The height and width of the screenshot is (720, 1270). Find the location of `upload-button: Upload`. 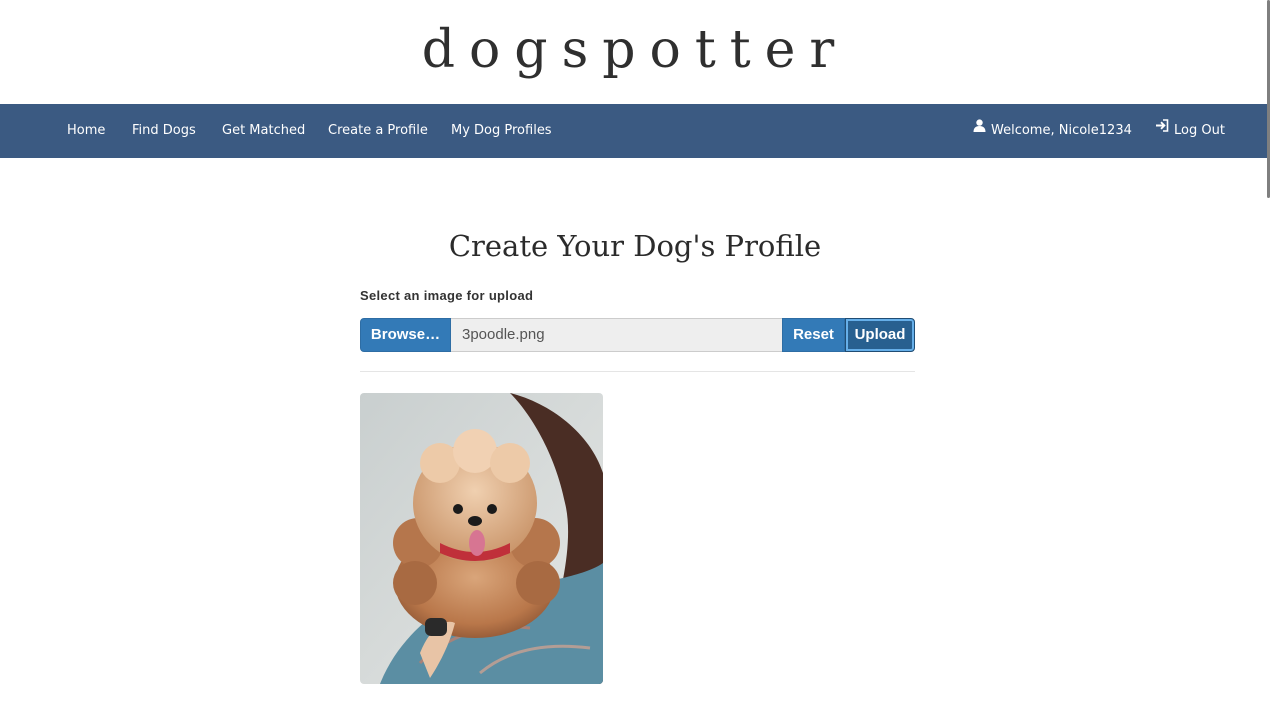

upload-button: Upload is located at coordinates (880, 335).